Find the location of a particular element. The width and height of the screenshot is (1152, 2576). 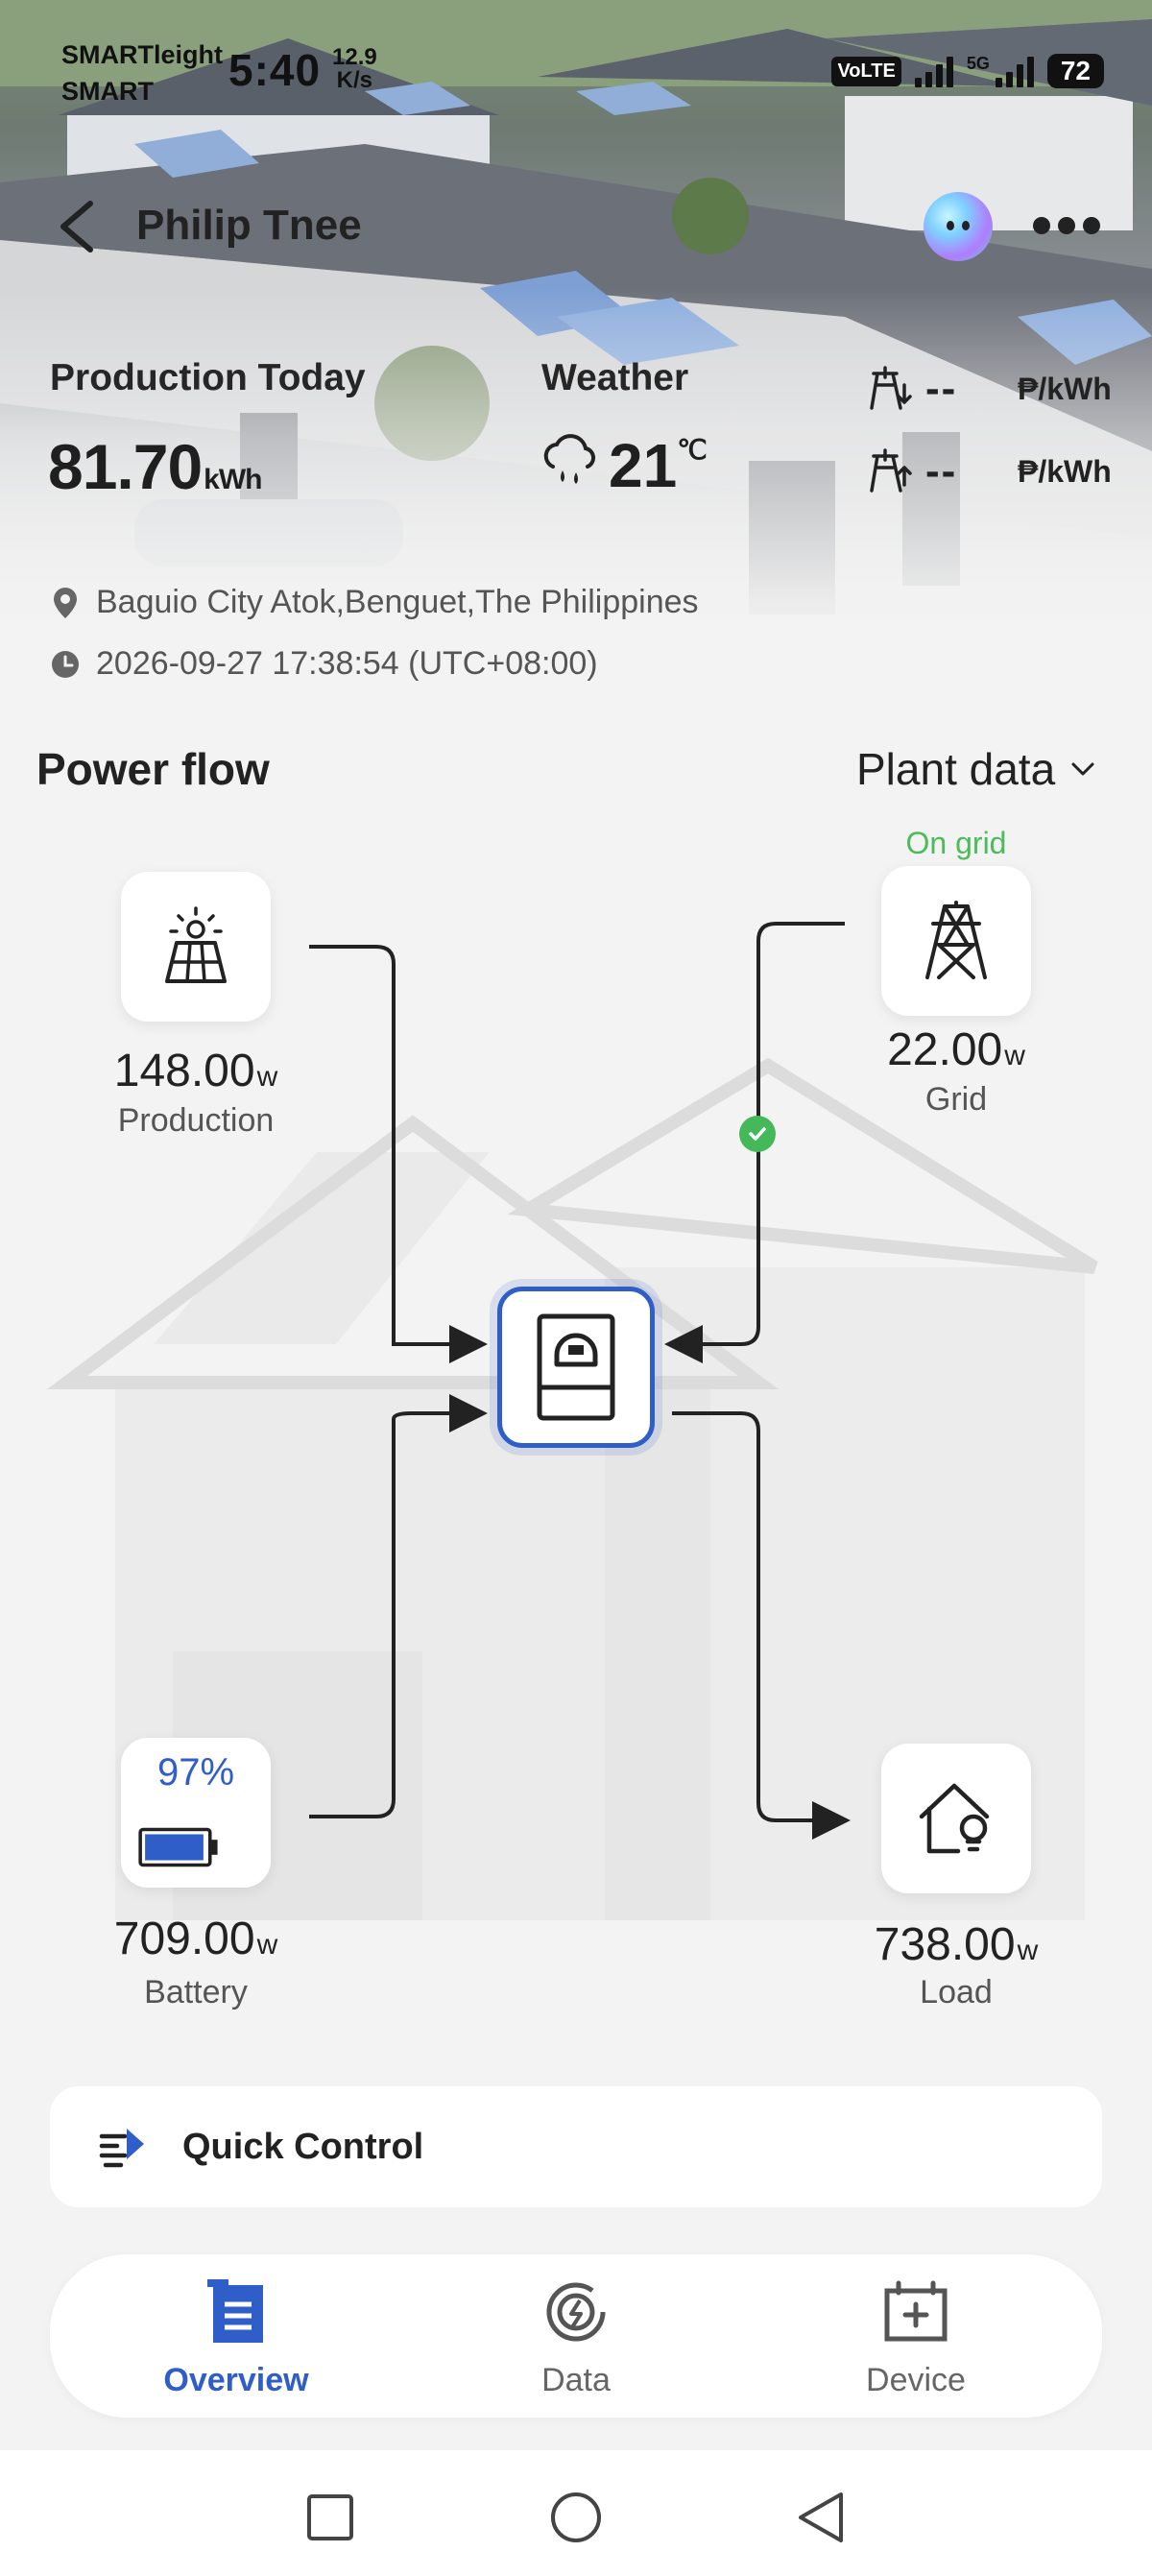

battery-icon is located at coordinates (178, 1847).